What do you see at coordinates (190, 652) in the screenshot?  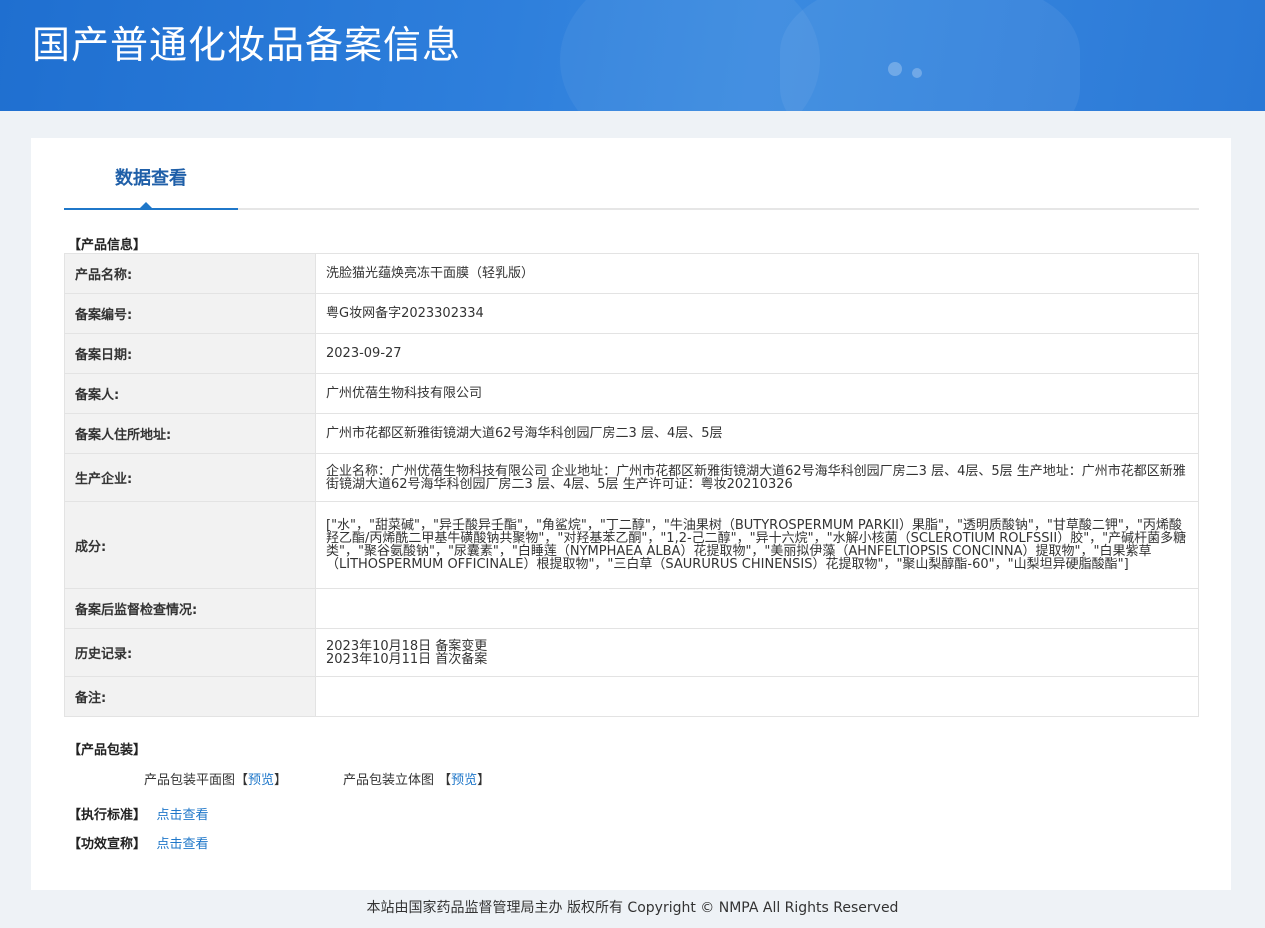 I see `row-key: 历史记录:` at bounding box center [190, 652].